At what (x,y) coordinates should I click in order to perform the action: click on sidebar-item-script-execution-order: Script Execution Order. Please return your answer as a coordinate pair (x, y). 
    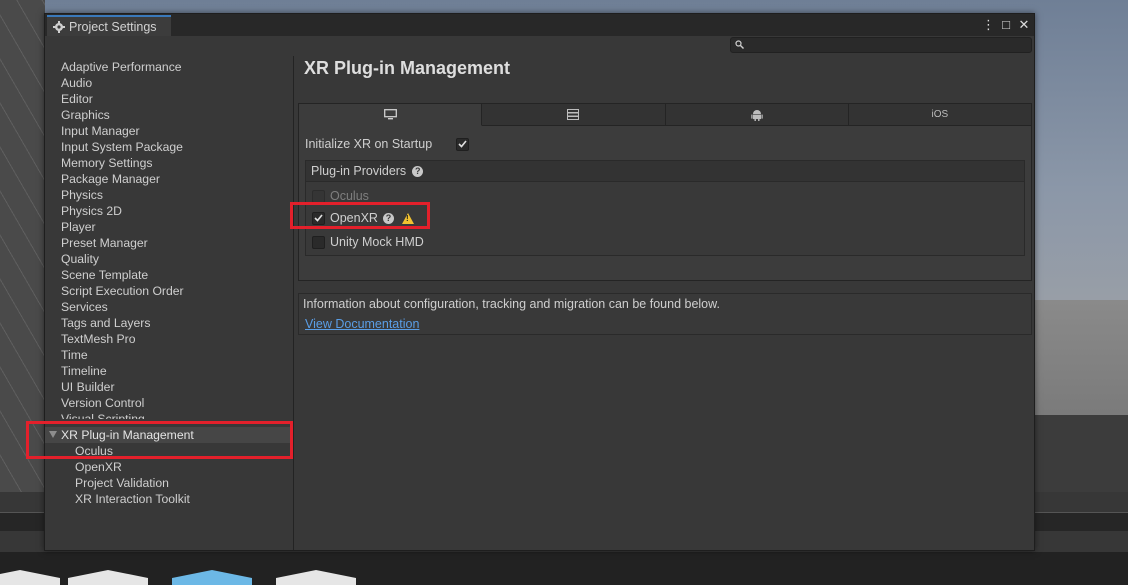
    Looking at the image, I should click on (122, 291).